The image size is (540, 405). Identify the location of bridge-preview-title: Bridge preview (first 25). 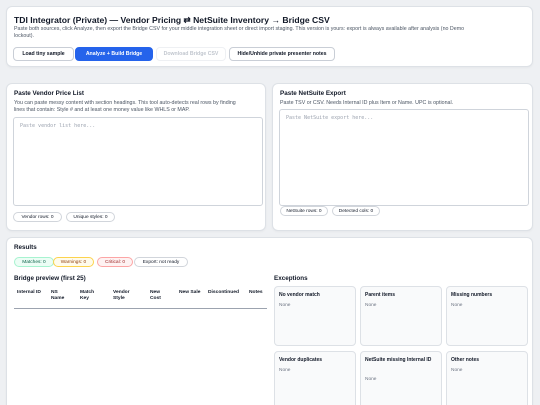
(50, 278).